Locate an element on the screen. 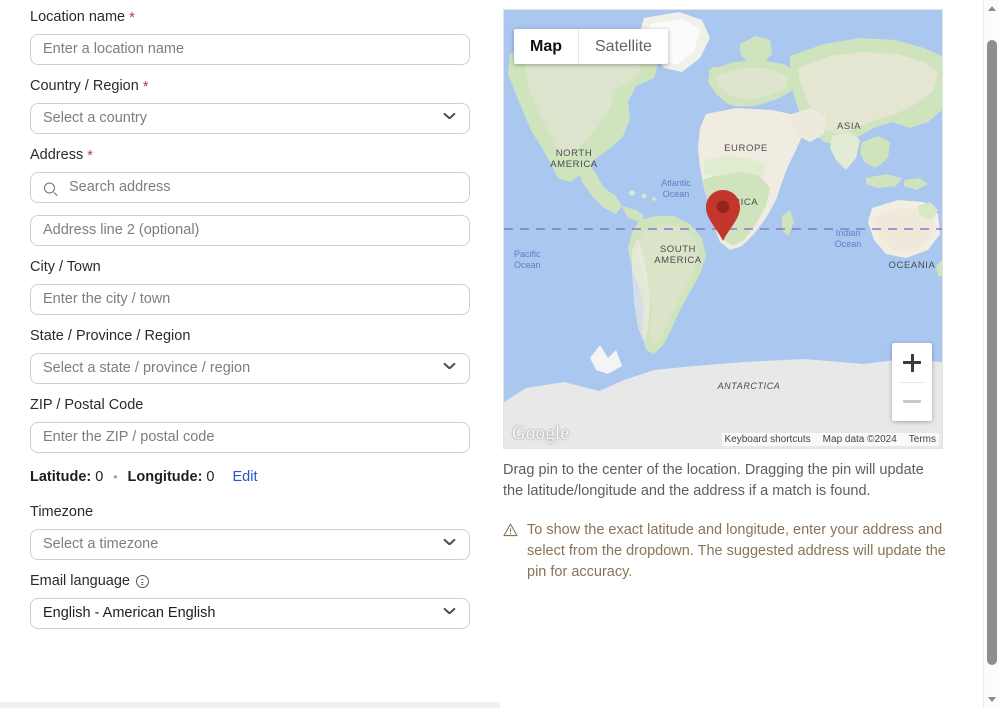 This screenshot has width=999, height=708. label-text: Timezone is located at coordinates (62, 512).